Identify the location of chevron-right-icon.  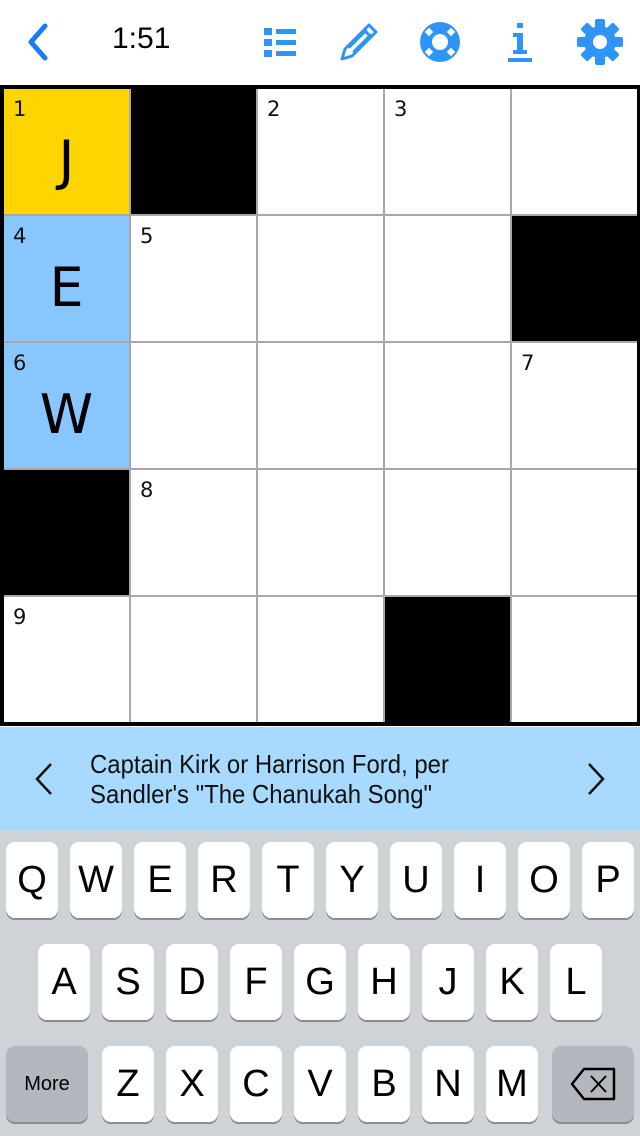
(596, 779).